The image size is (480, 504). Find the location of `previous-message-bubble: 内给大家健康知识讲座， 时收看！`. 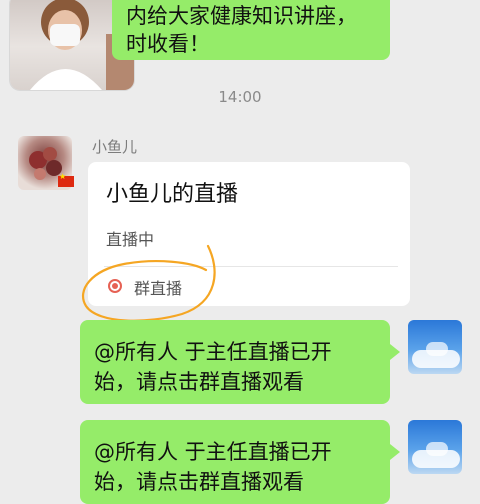

previous-message-bubble: 内给大家健康知识讲座， 时收看！ is located at coordinates (251, 30).